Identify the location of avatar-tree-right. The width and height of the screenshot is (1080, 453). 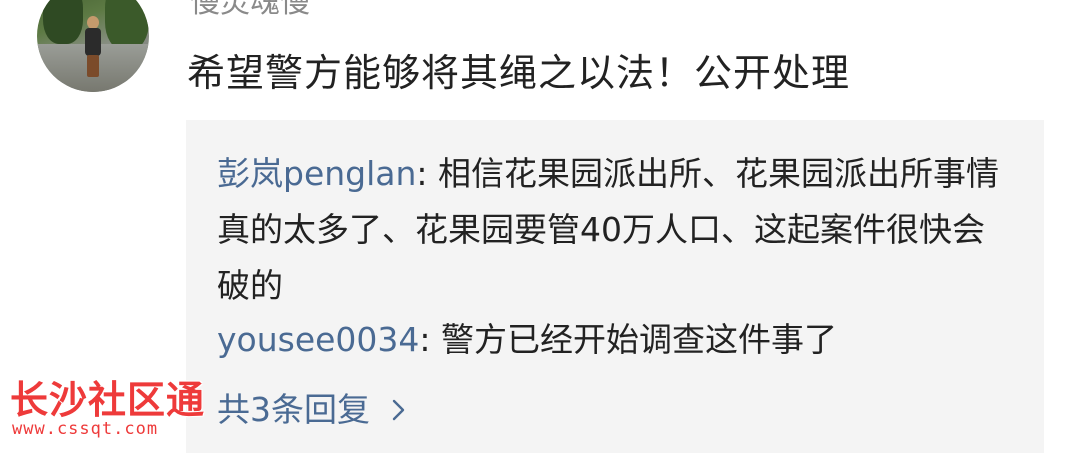
(127, 25).